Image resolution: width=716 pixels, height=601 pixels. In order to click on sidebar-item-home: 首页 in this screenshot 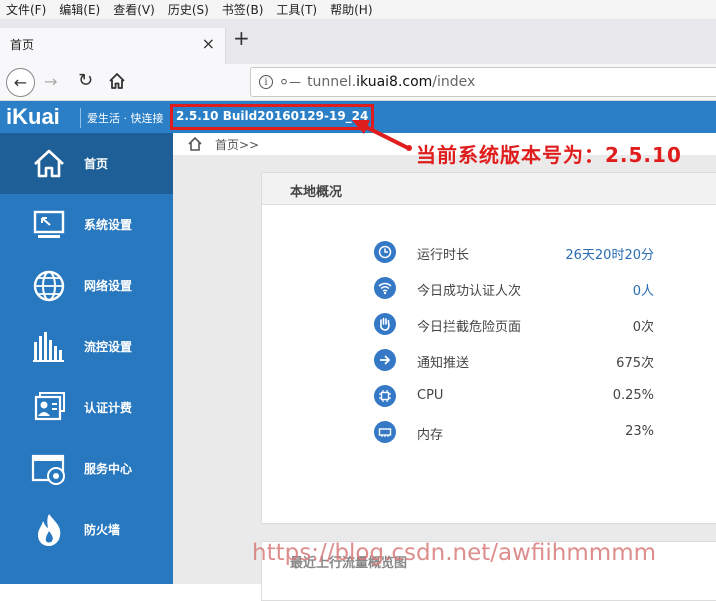, I will do `click(86, 163)`.